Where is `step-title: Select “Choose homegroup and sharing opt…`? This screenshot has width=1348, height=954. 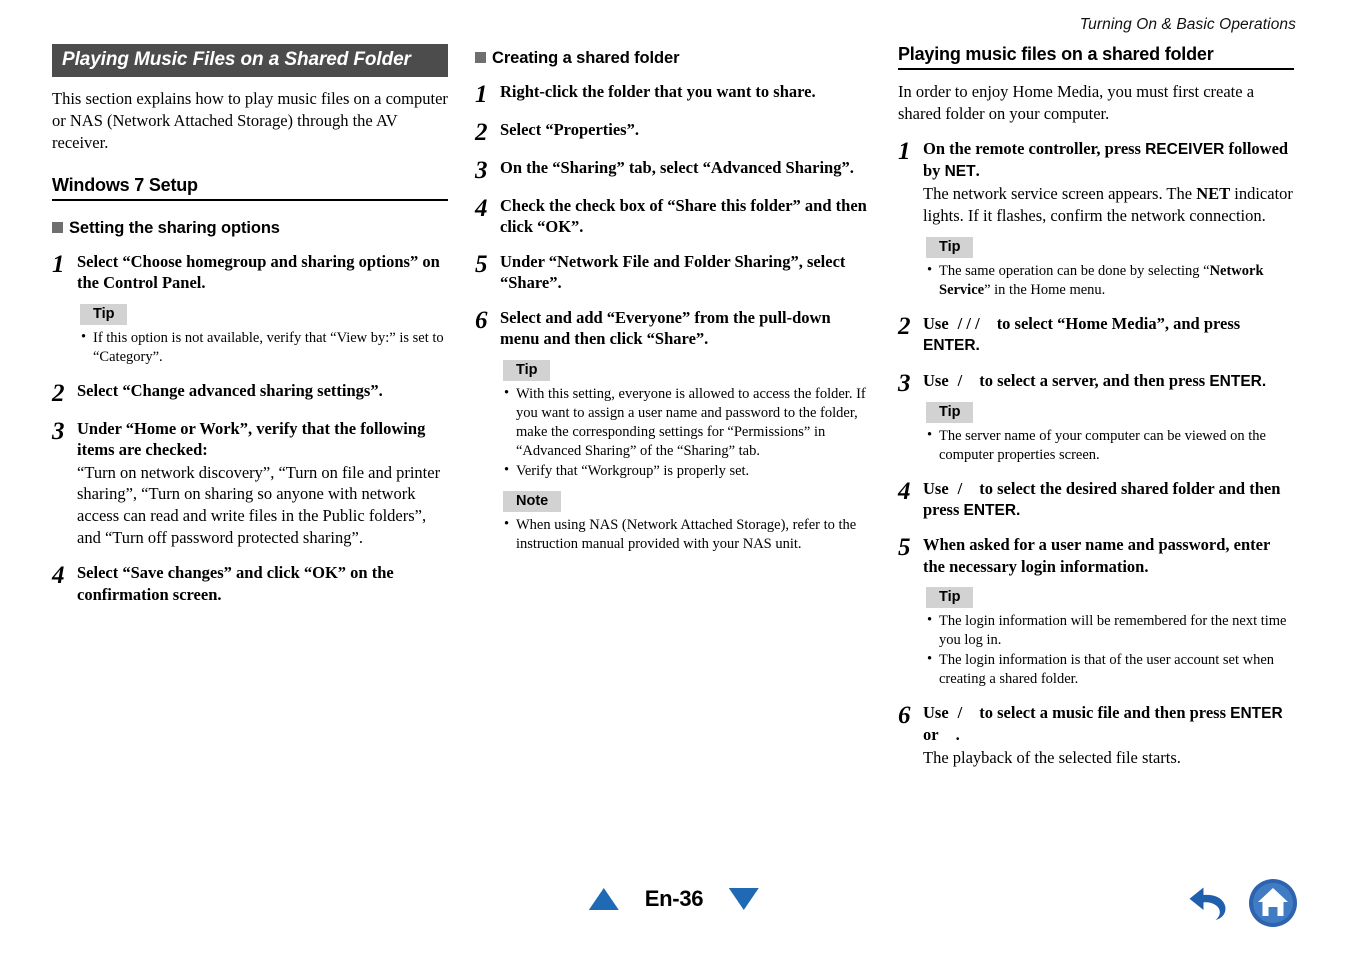 step-title: Select “Choose homegroup and sharing opt… is located at coordinates (258, 272).